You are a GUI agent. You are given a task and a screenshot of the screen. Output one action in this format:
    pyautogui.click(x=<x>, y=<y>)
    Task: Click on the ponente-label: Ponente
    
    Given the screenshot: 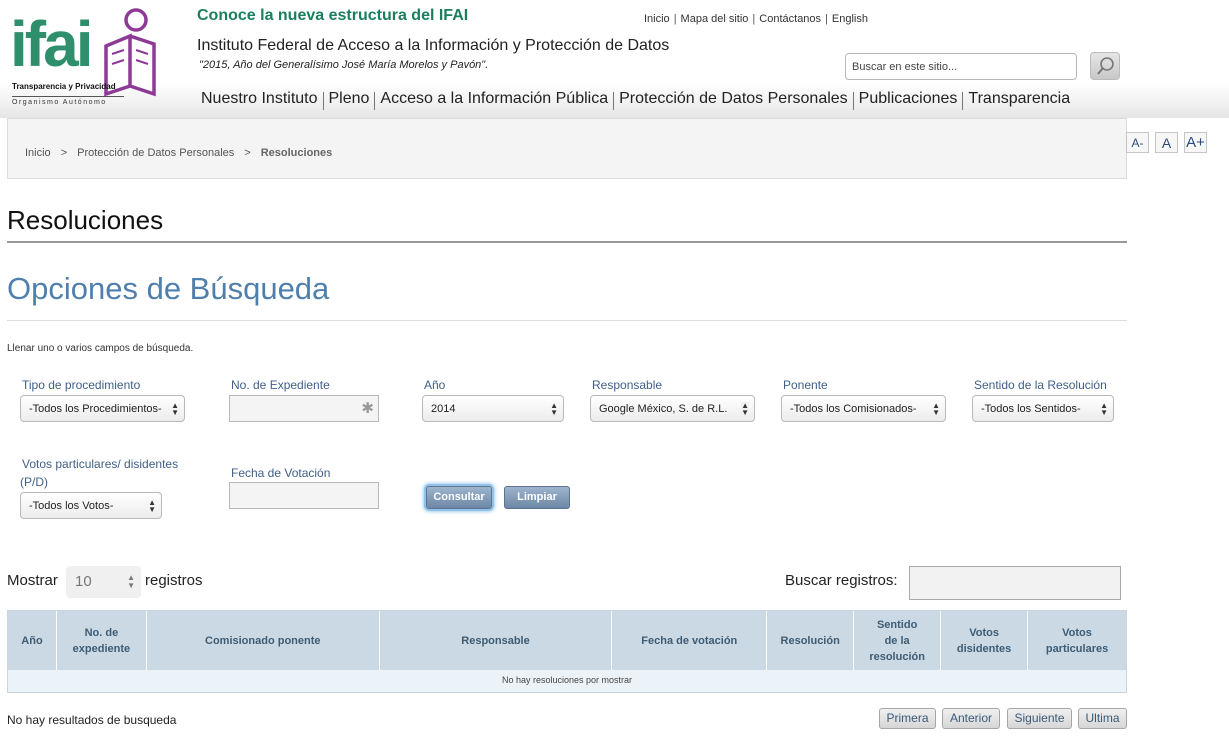 What is the action you would take?
    pyautogui.click(x=805, y=385)
    